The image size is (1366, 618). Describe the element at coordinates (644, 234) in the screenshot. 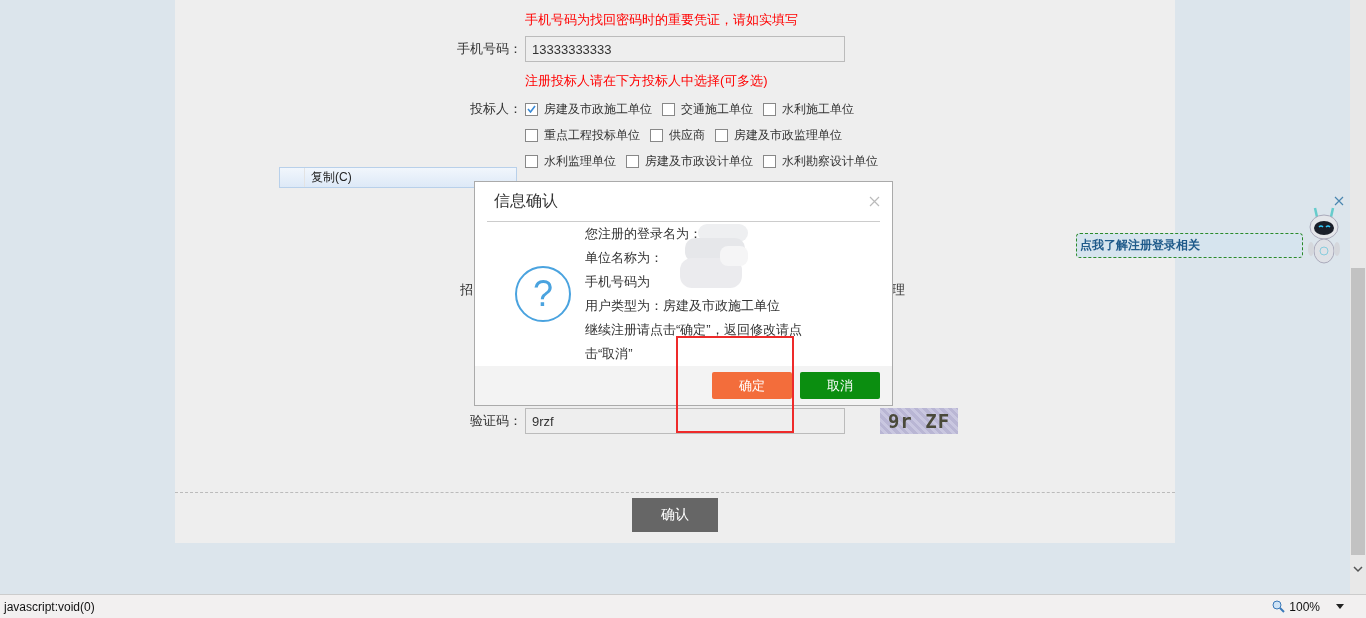

I see `dialog-text: 您注册的登录名为：` at that location.